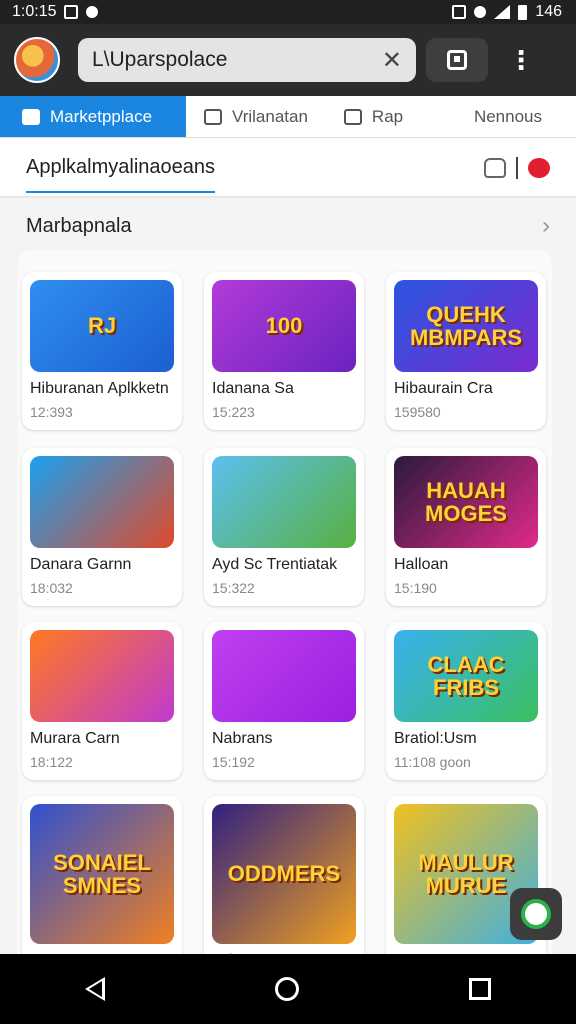 The image size is (576, 1024). Describe the element at coordinates (495, 168) in the screenshot. I see `notification-bell-icon` at that location.